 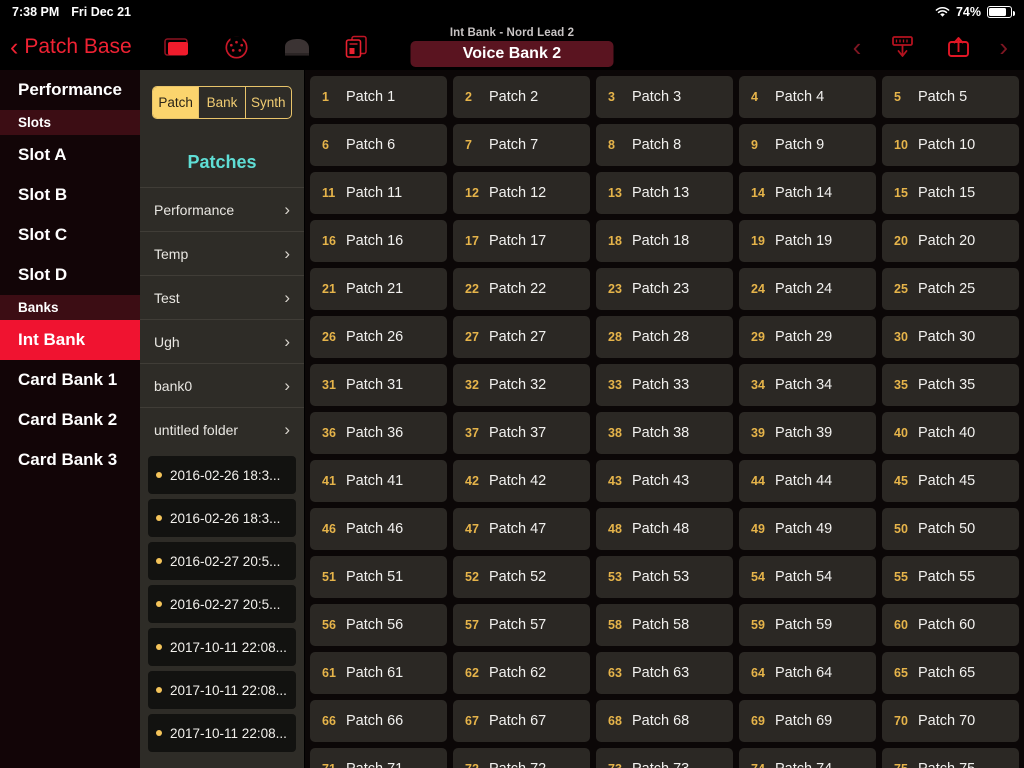 What do you see at coordinates (664, 241) in the screenshot?
I see `patch-cell: 18 Patch 18` at bounding box center [664, 241].